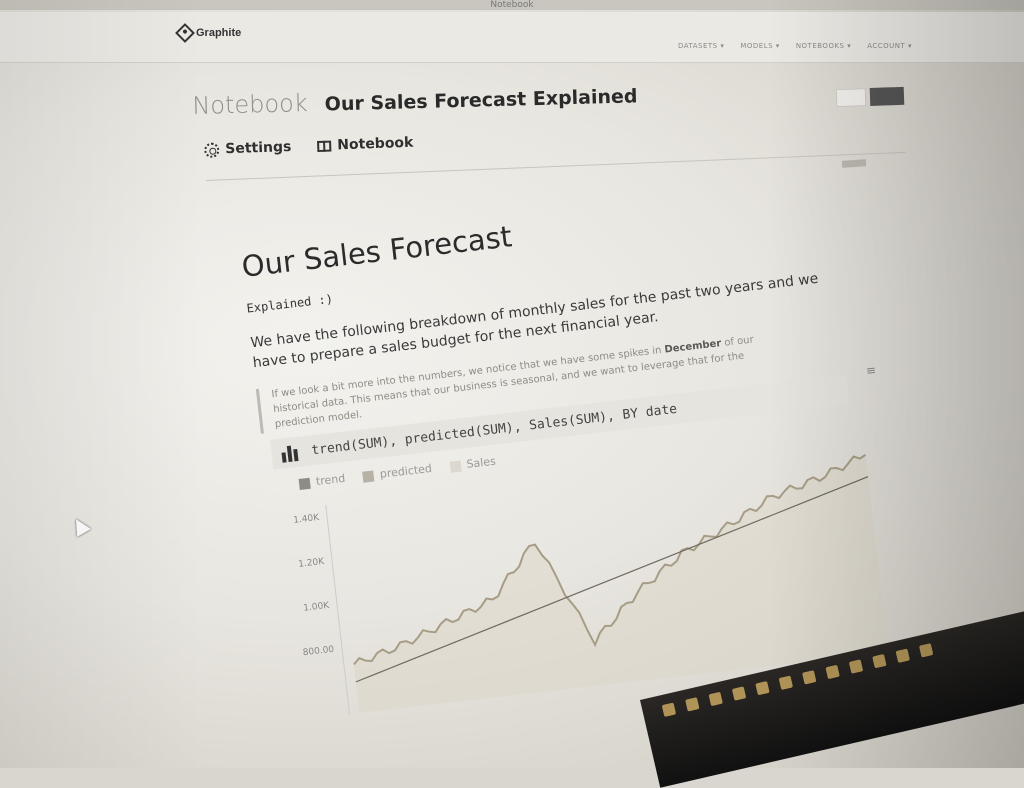 The width and height of the screenshot is (1024, 788). What do you see at coordinates (701, 46) in the screenshot?
I see `nav-datasets: DATASETS ▾` at bounding box center [701, 46].